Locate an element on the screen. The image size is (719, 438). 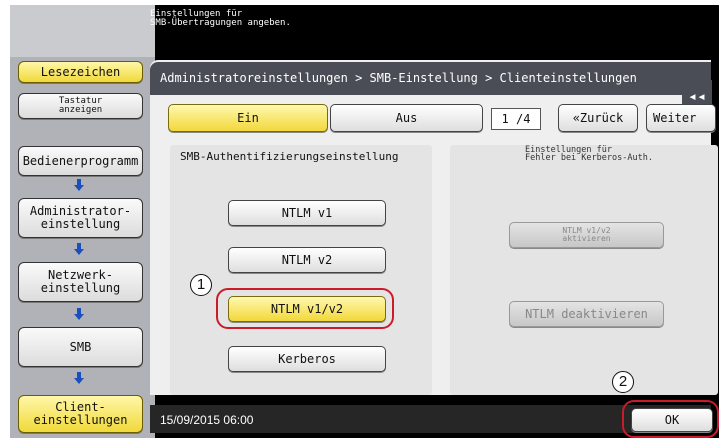
flow-item-smb: SMB is located at coordinates (80, 347).